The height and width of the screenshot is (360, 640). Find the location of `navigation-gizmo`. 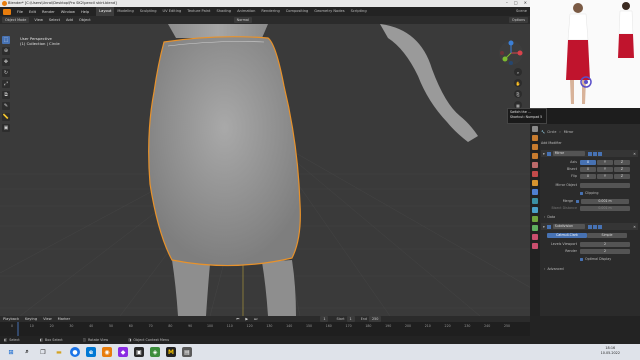

navigation-gizmo is located at coordinates (511, 53).